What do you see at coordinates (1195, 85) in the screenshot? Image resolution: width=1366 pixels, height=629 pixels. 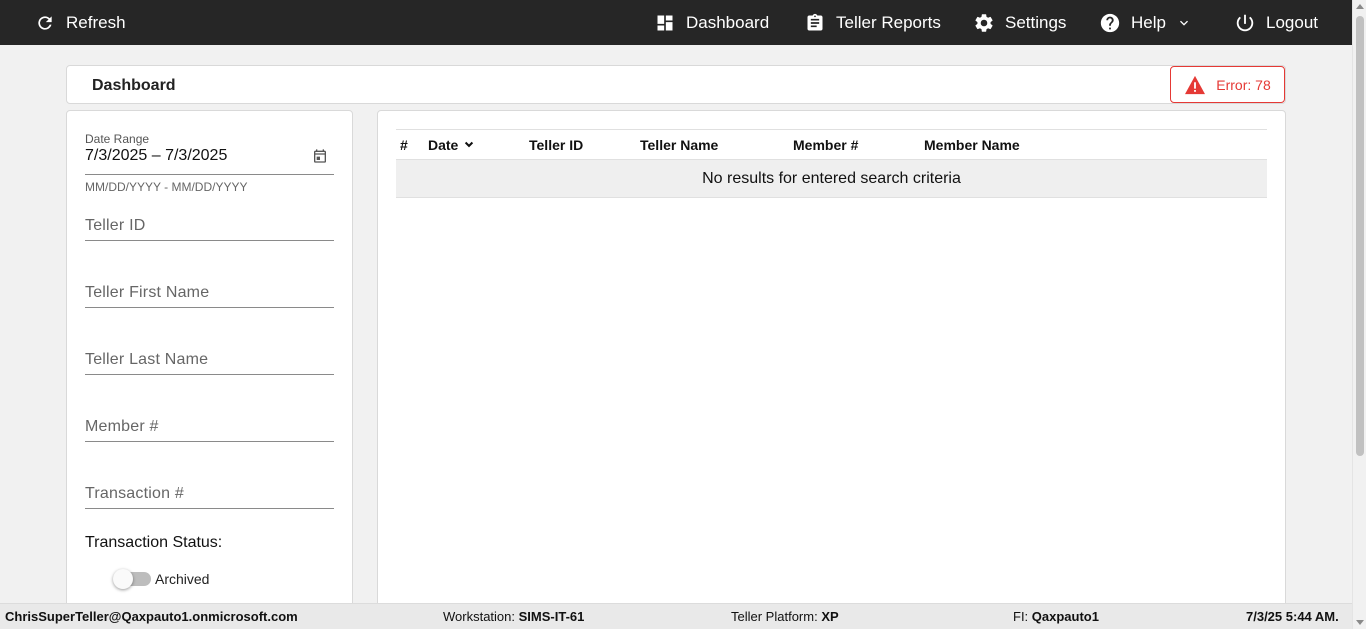 I see `warning-icon` at bounding box center [1195, 85].